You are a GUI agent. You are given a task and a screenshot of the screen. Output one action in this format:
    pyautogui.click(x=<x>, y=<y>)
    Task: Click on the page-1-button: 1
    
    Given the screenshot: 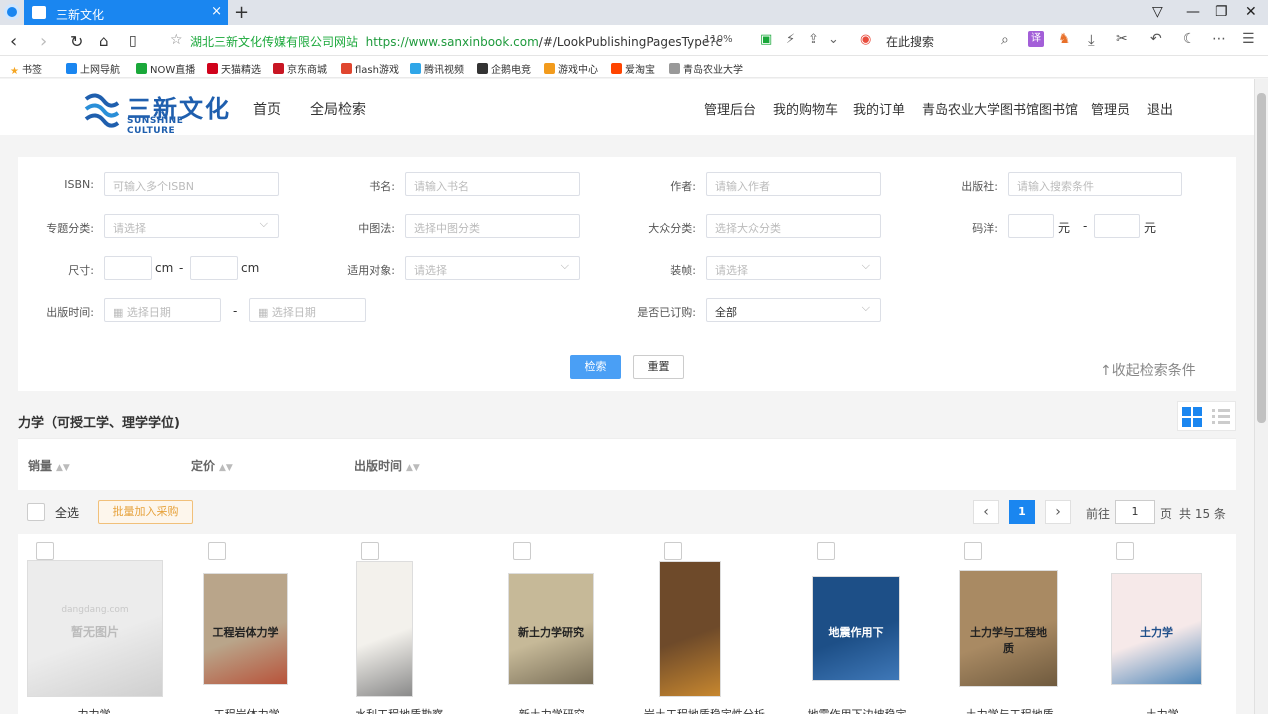 What is the action you would take?
    pyautogui.click(x=1022, y=512)
    